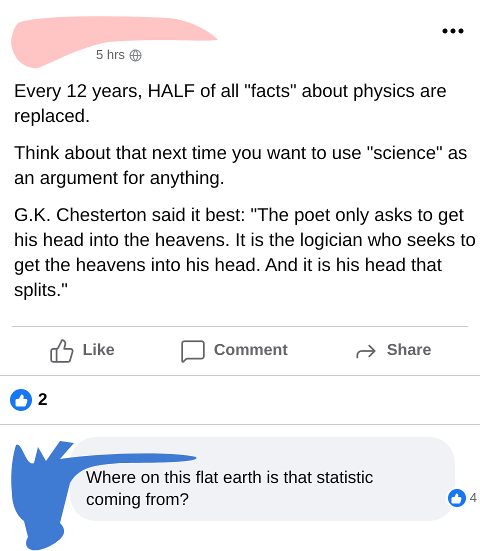  Describe the element at coordinates (135, 55) in the screenshot. I see `globe-icon` at that location.